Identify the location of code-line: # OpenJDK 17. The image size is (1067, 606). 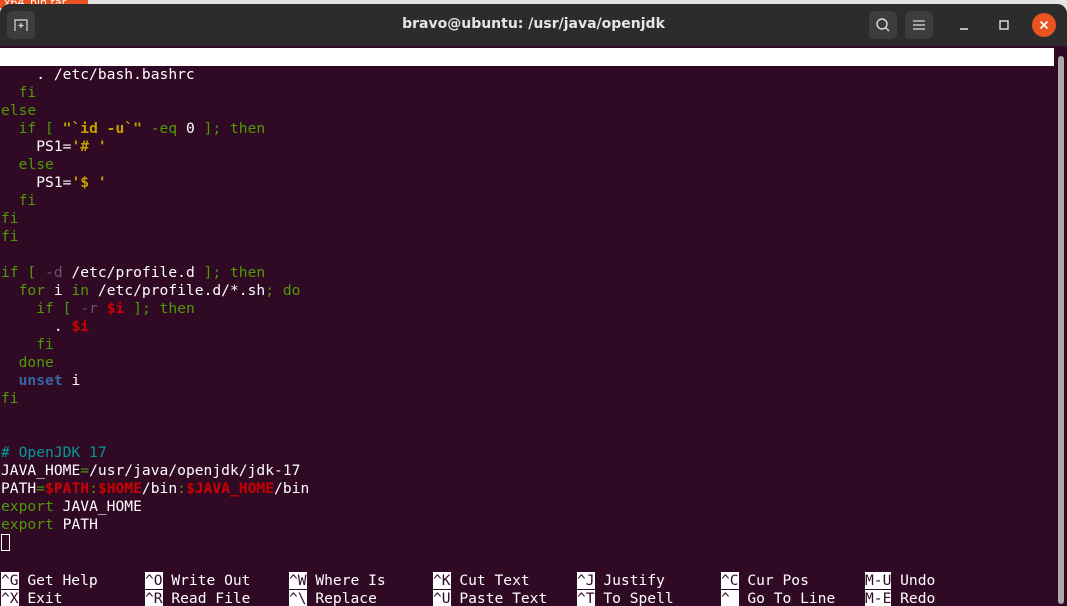
(155, 453).